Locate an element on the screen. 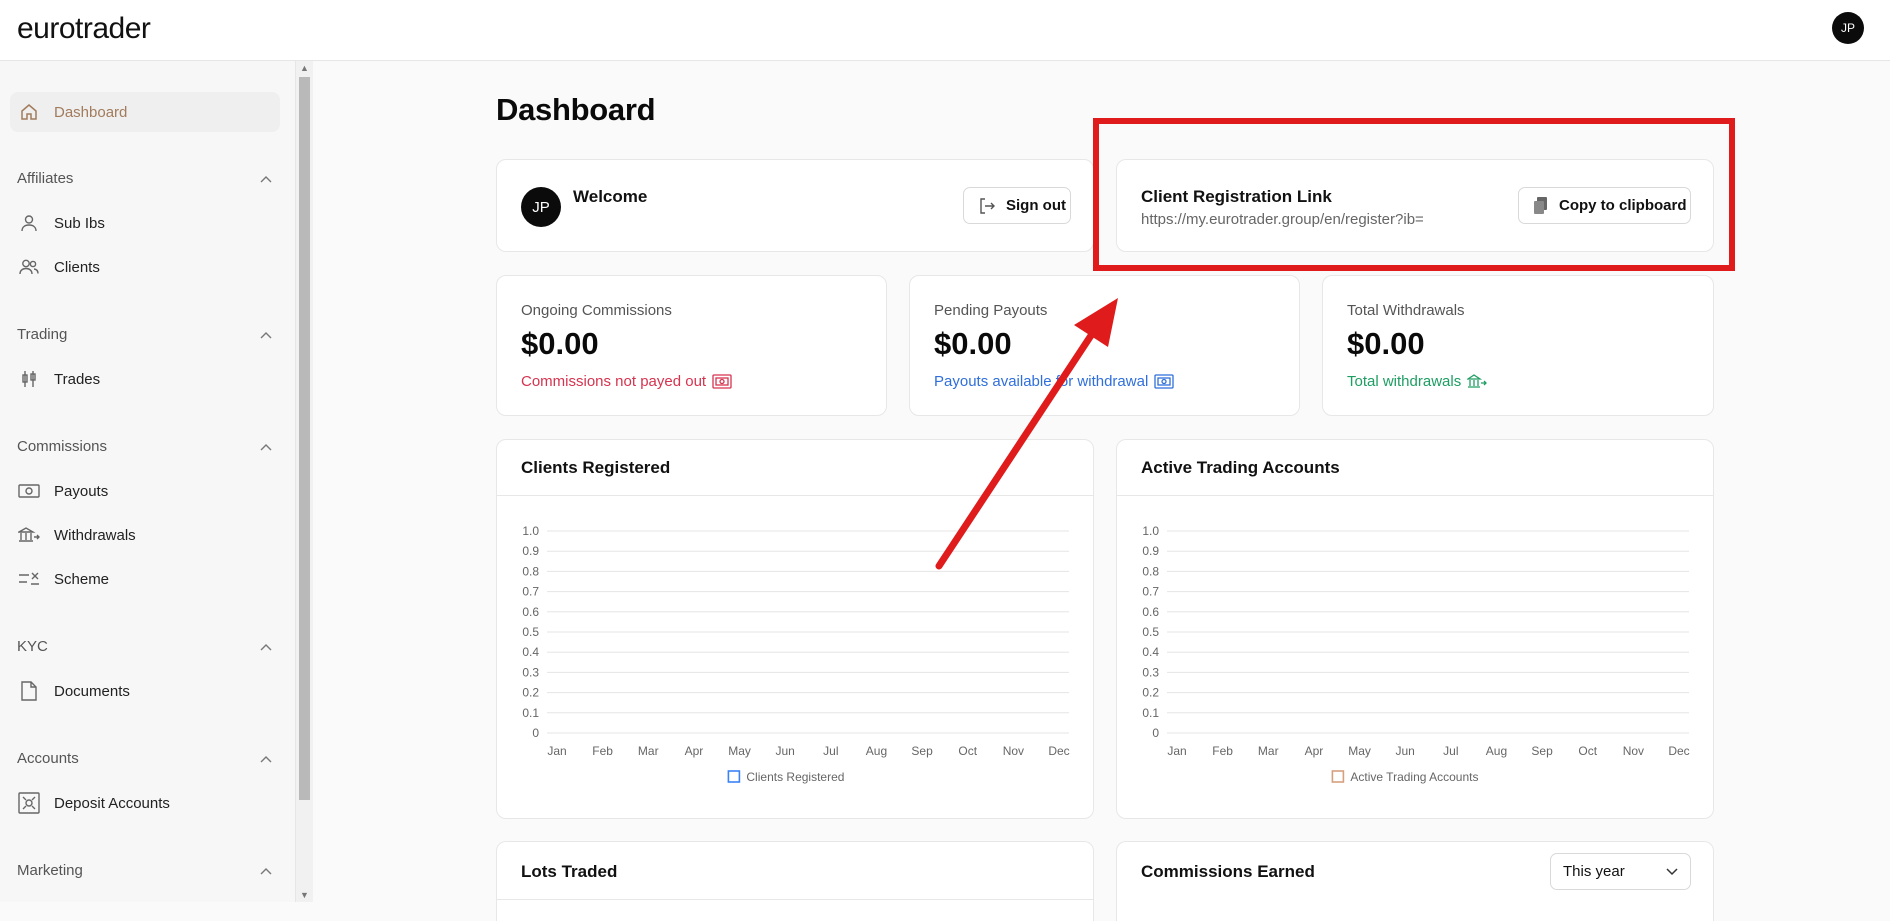  sidebar-item-label: Sub Ibs is located at coordinates (79, 223).